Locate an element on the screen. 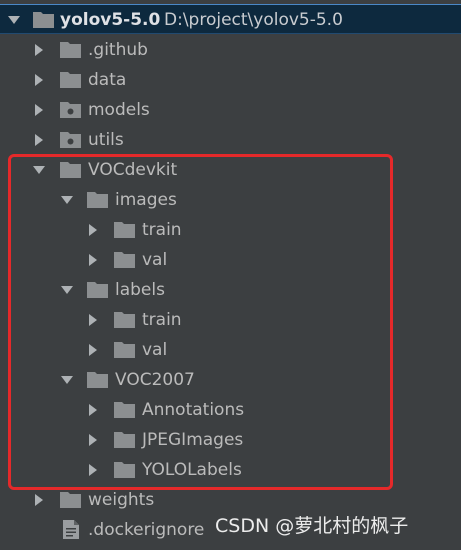  tree-item-label: utils is located at coordinates (106, 140).